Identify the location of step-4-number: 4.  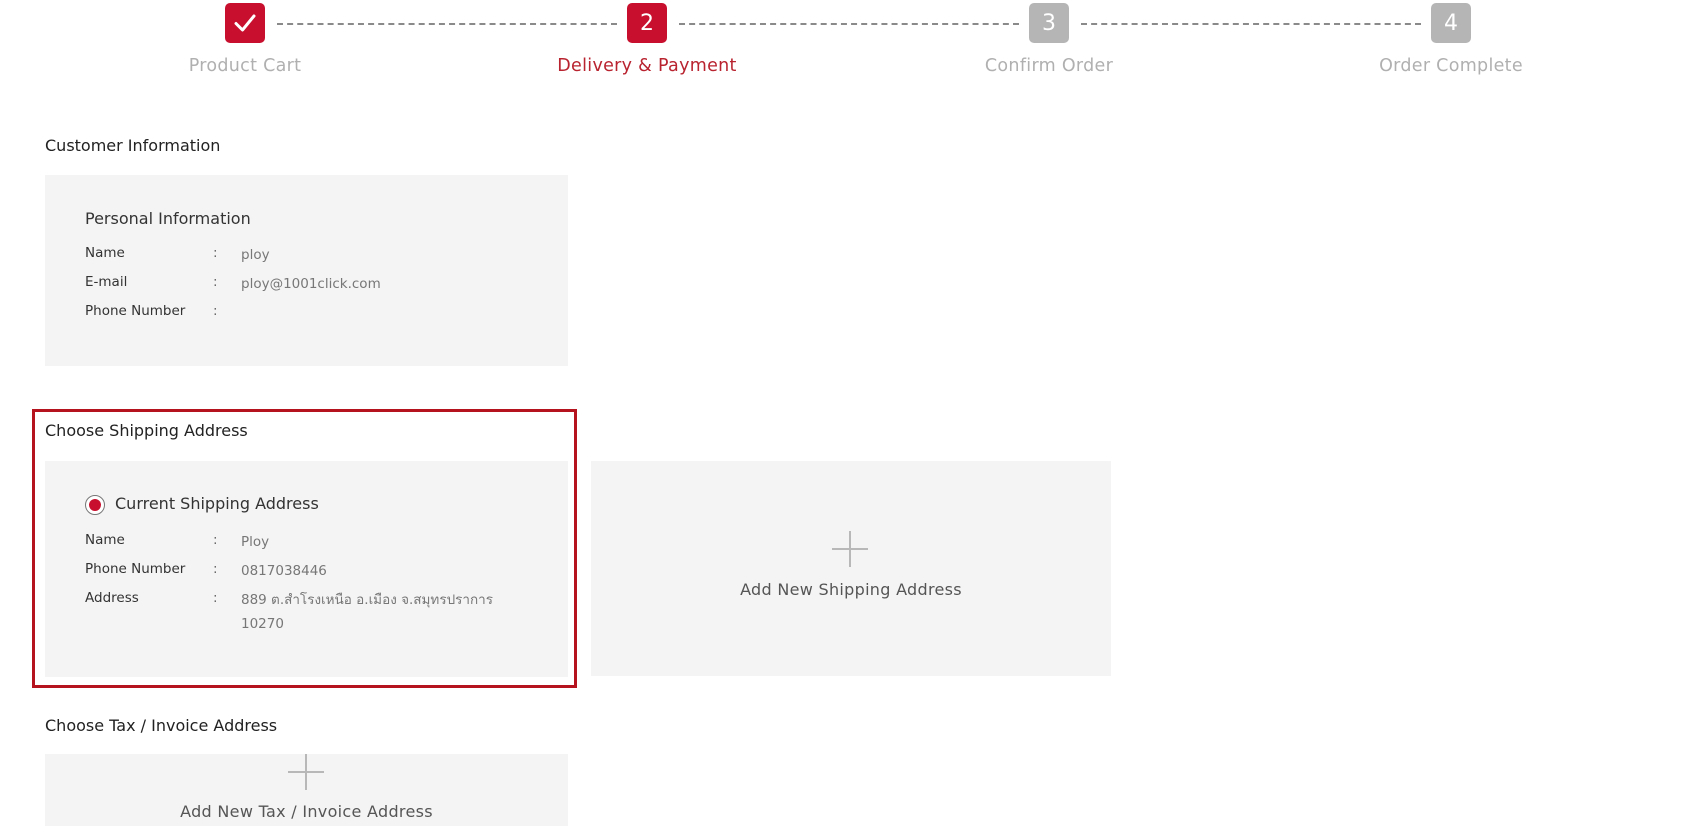
(1451, 23).